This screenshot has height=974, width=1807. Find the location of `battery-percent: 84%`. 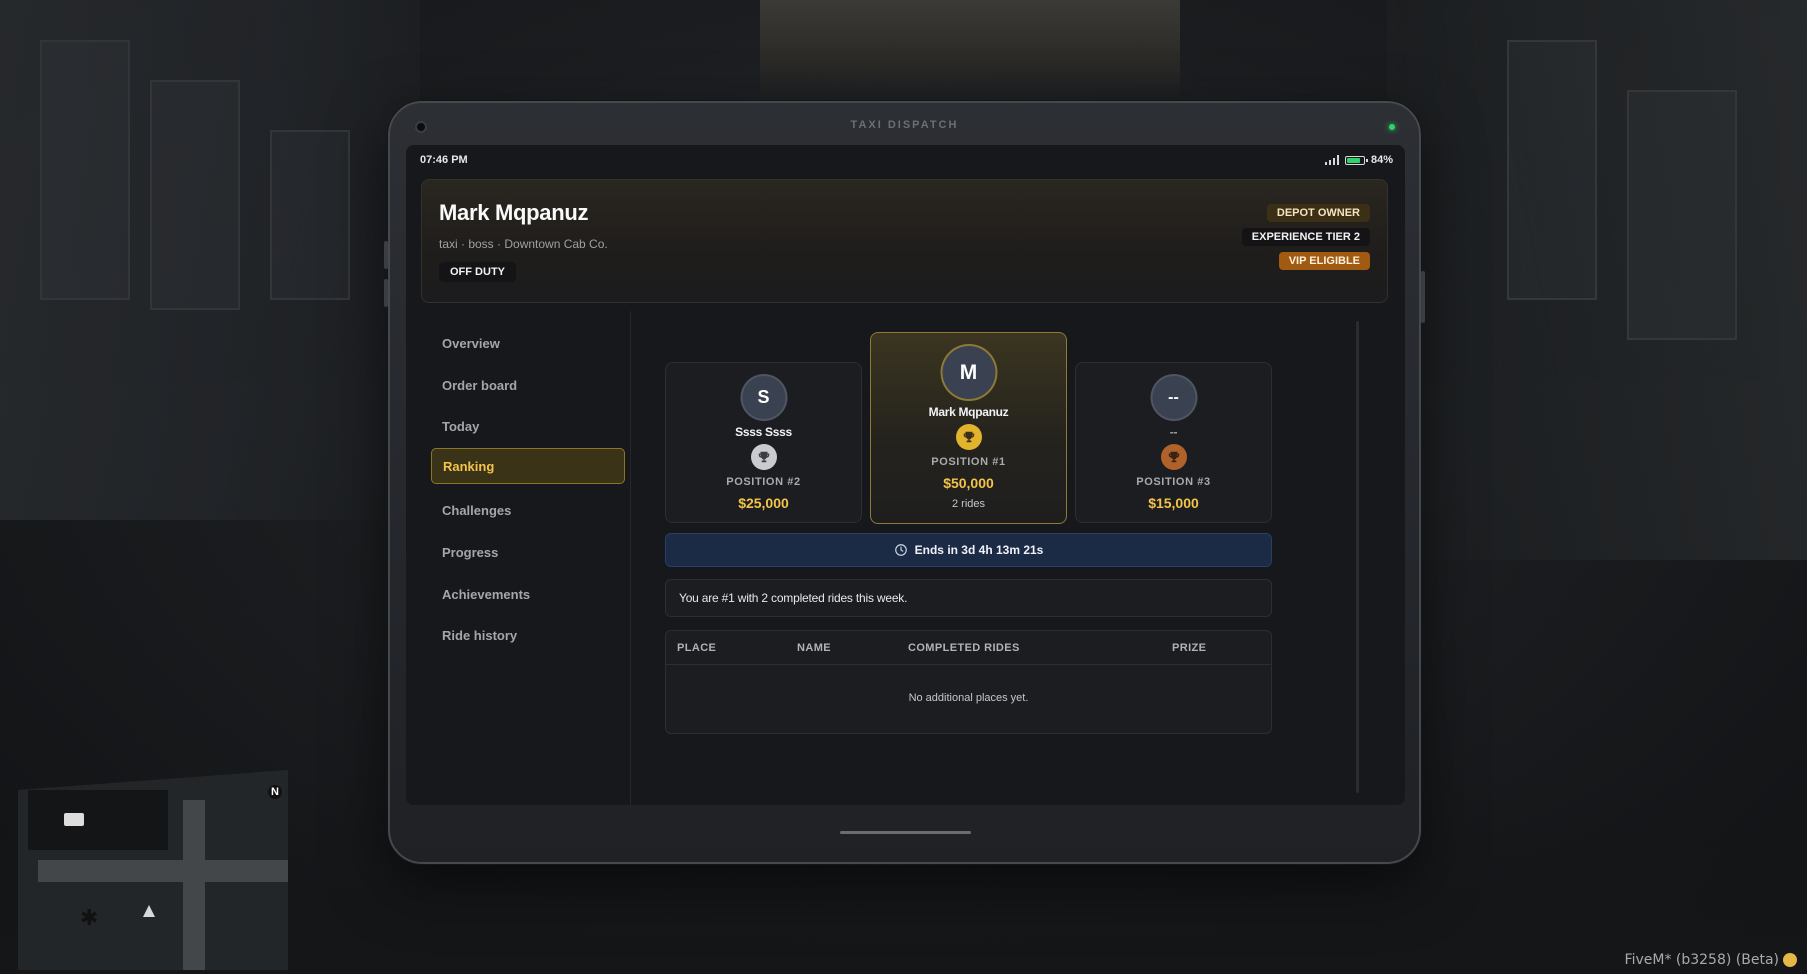

battery-percent: 84% is located at coordinates (1381, 160).